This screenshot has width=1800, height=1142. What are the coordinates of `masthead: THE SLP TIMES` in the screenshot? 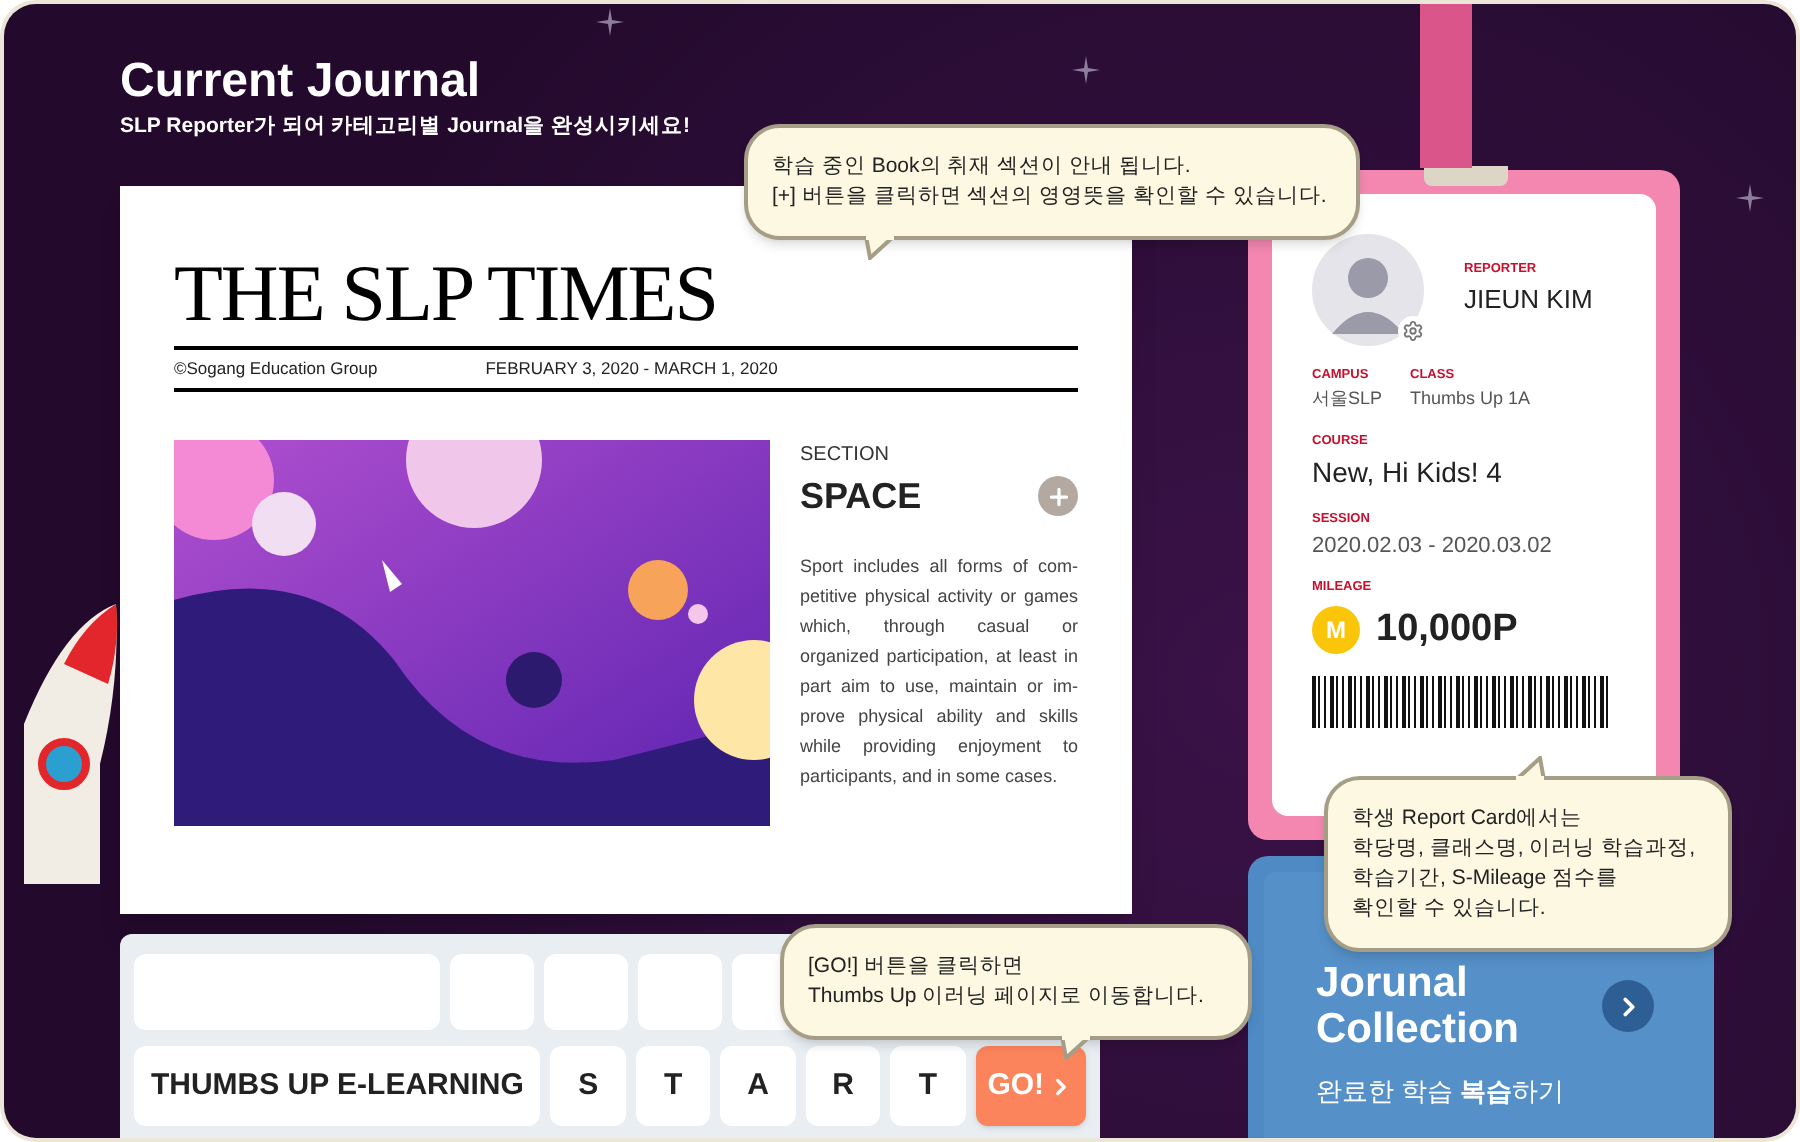 It's located at (445, 294).